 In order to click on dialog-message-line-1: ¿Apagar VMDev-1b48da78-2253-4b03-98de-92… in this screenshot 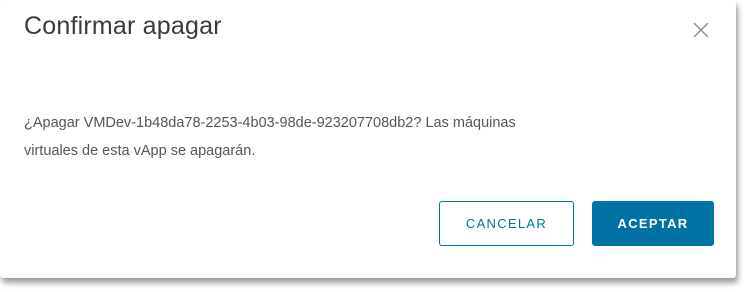, I will do `click(270, 123)`.